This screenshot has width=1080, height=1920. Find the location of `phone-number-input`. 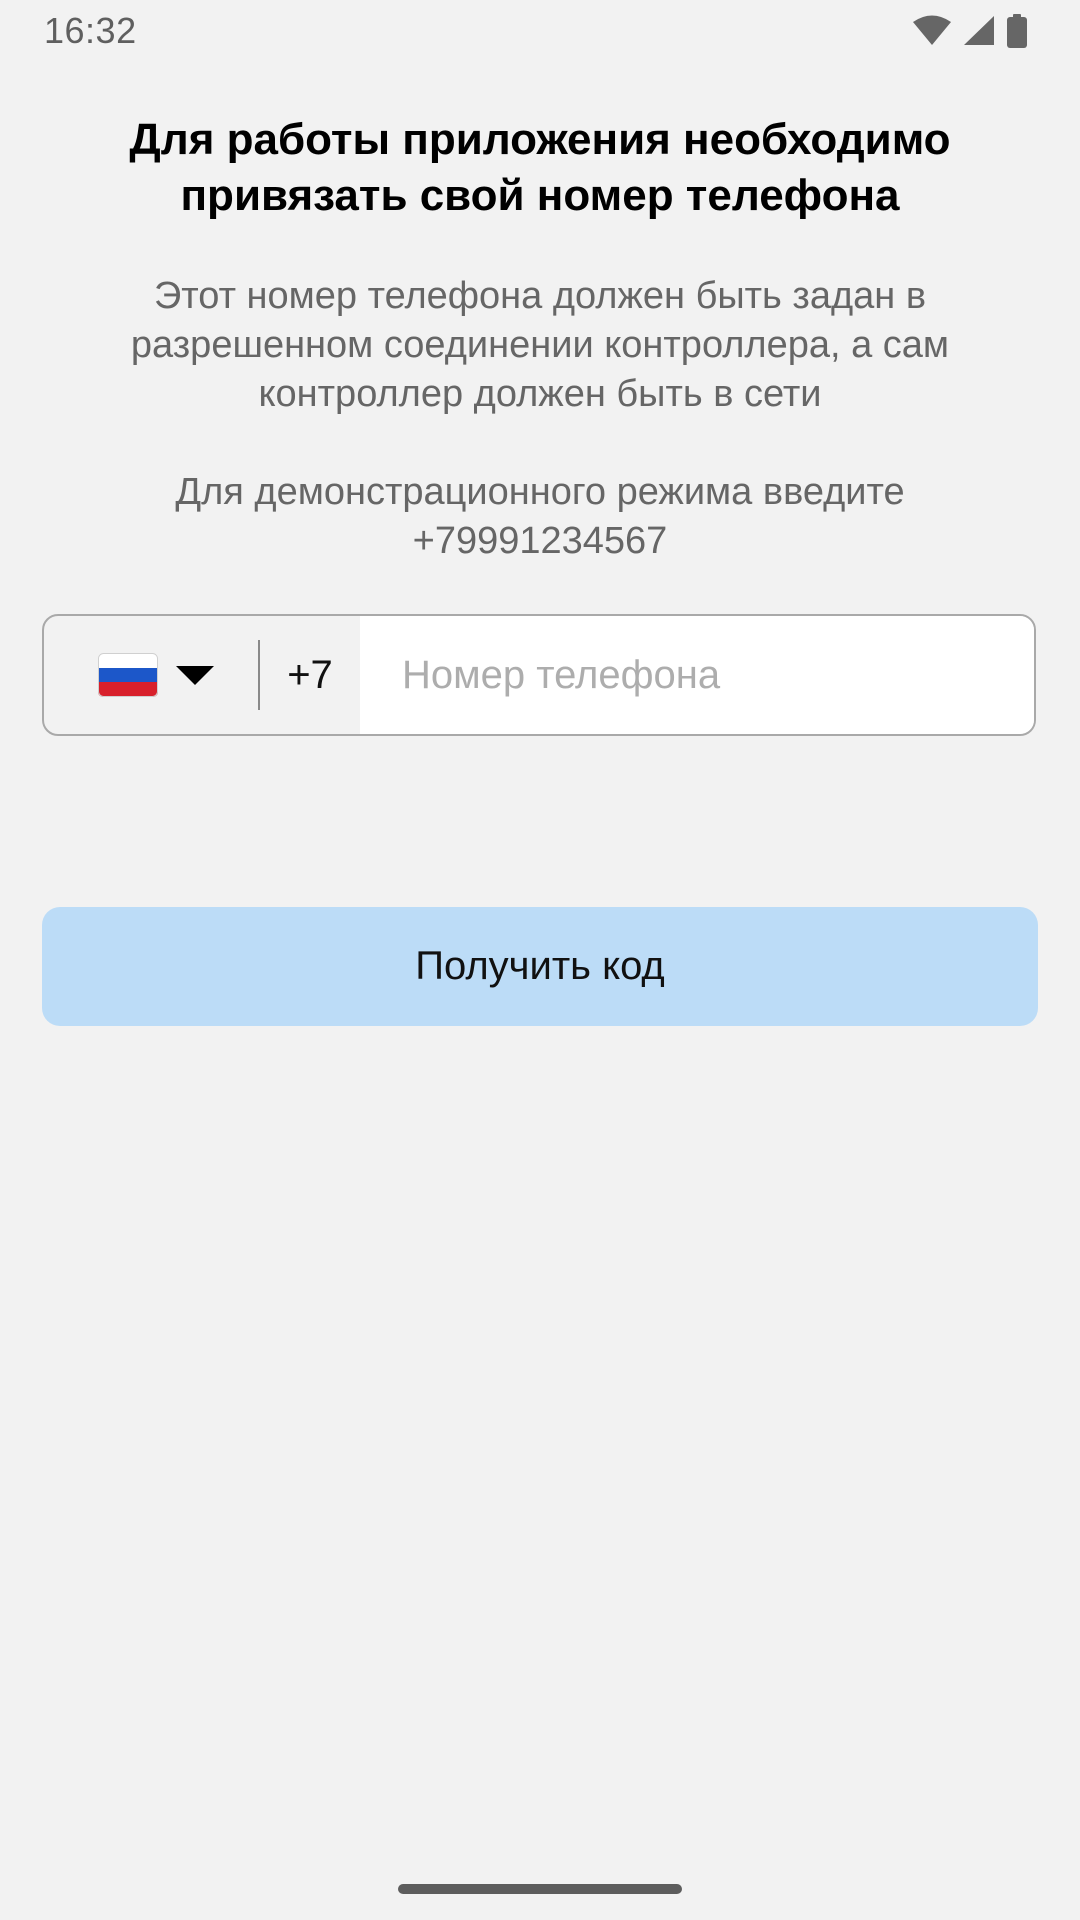

phone-number-input is located at coordinates (697, 675).